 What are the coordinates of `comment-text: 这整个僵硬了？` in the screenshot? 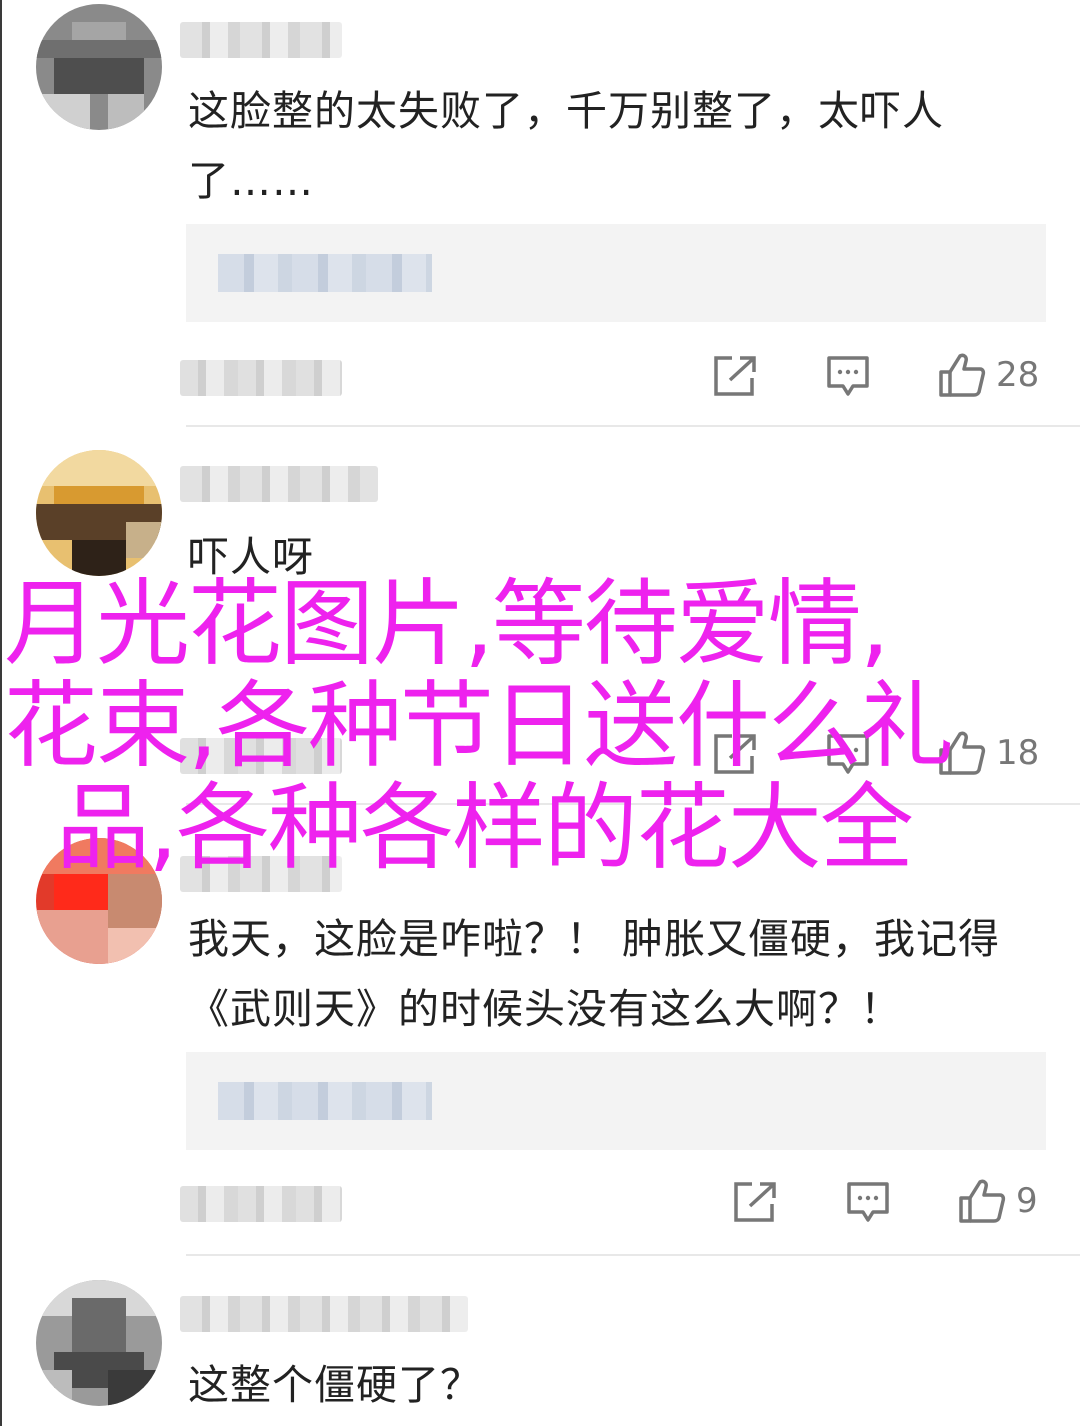 It's located at (335, 1385).